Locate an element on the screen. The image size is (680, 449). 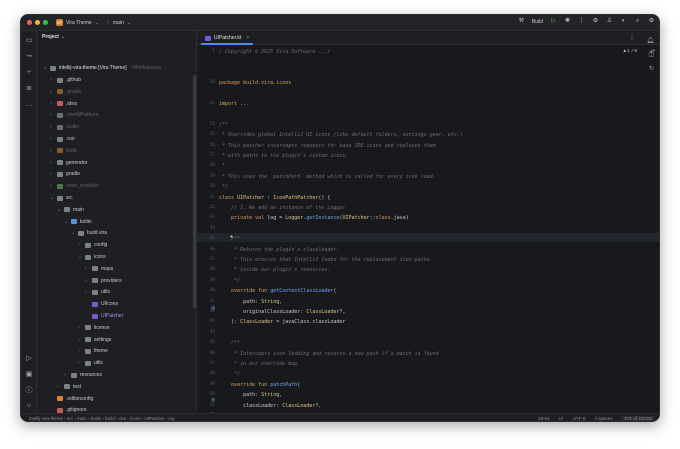
close-window-button is located at coordinates (29, 22).